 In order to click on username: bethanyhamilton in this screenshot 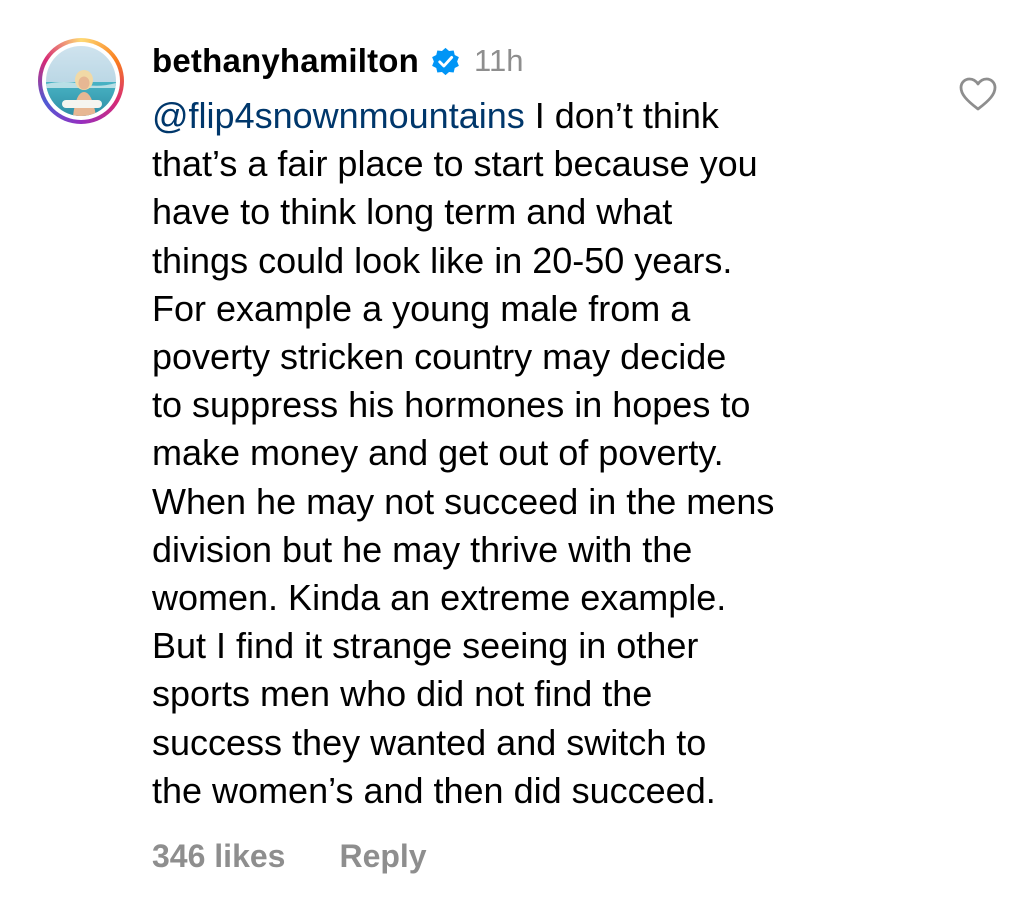, I will do `click(285, 61)`.